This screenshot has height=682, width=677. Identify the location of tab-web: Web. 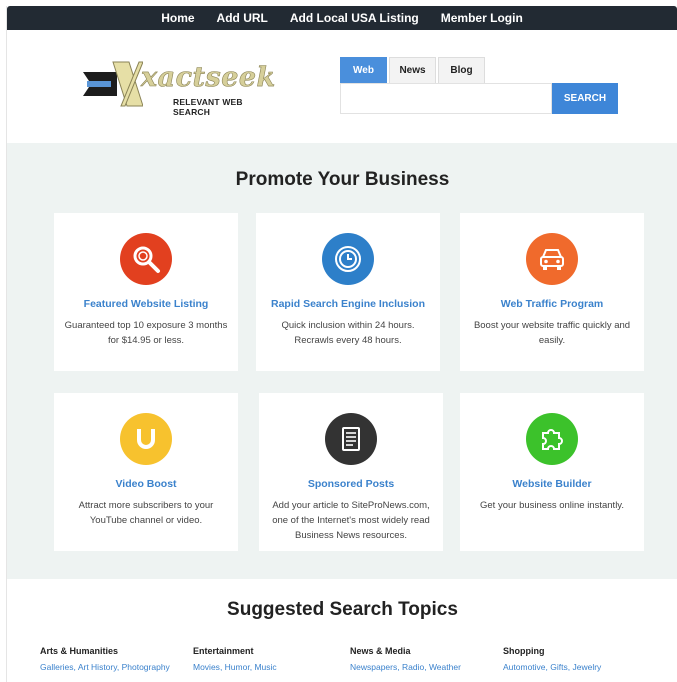
(363, 70).